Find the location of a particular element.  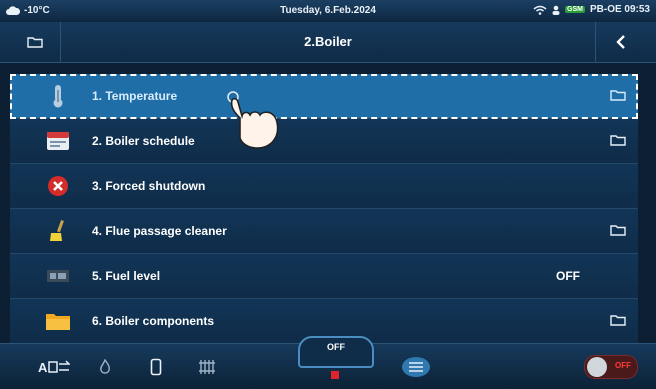

toggle-knob is located at coordinates (597, 367).